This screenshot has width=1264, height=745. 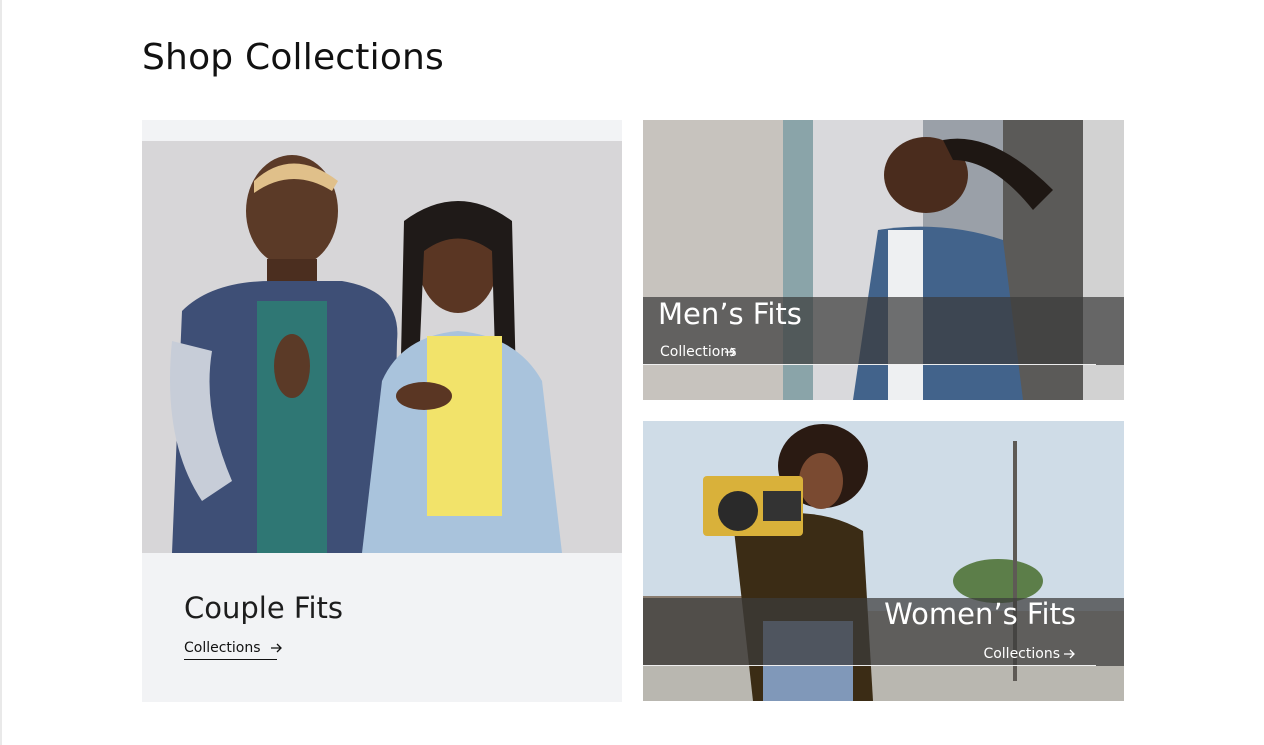 What do you see at coordinates (883, 260) in the screenshot?
I see `collection-card-men: Men’s Fits Collections` at bounding box center [883, 260].